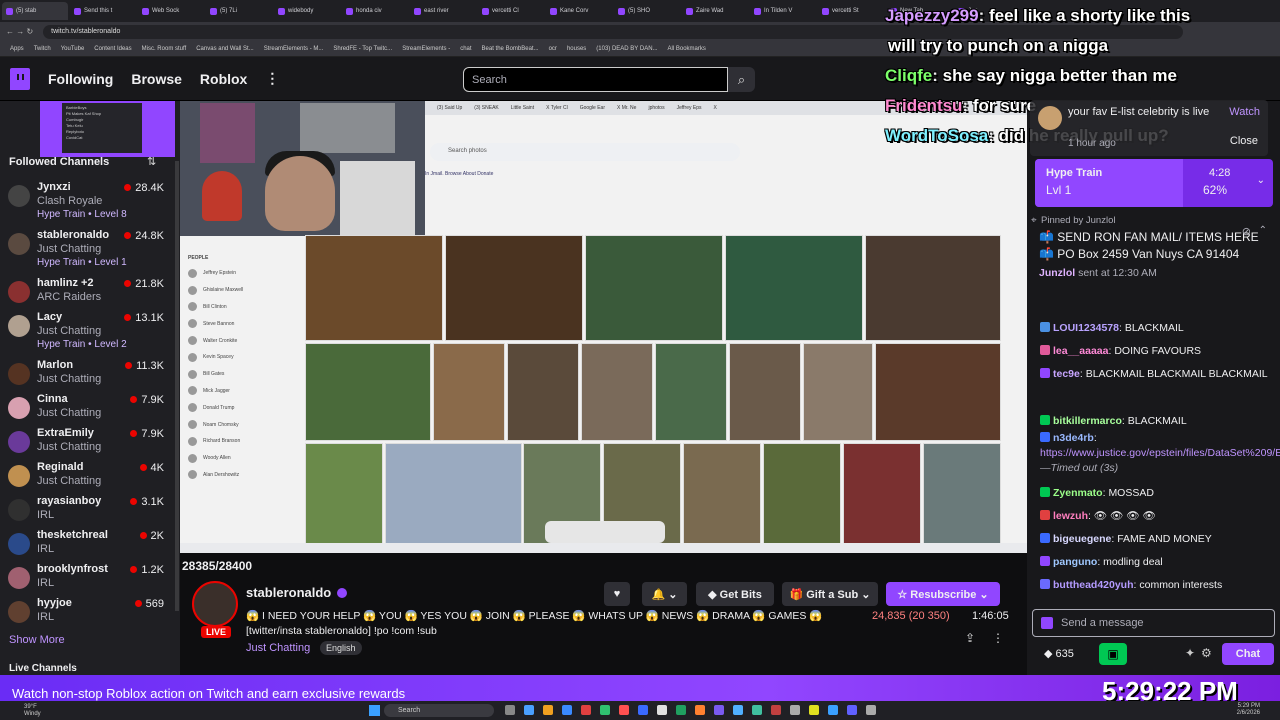  I want to click on browser-tab: Kane Corv, so click(579, 11).